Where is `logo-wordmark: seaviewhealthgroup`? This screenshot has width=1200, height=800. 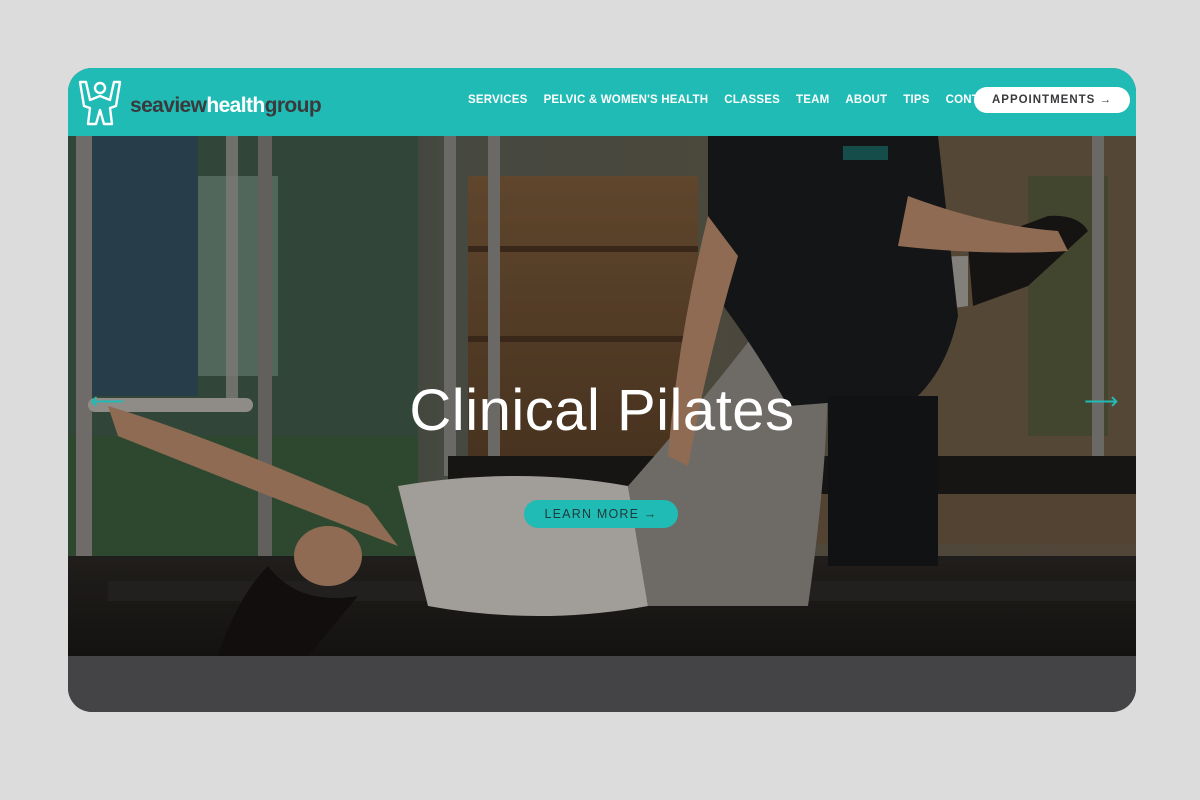 logo-wordmark: seaviewhealthgroup is located at coordinates (226, 105).